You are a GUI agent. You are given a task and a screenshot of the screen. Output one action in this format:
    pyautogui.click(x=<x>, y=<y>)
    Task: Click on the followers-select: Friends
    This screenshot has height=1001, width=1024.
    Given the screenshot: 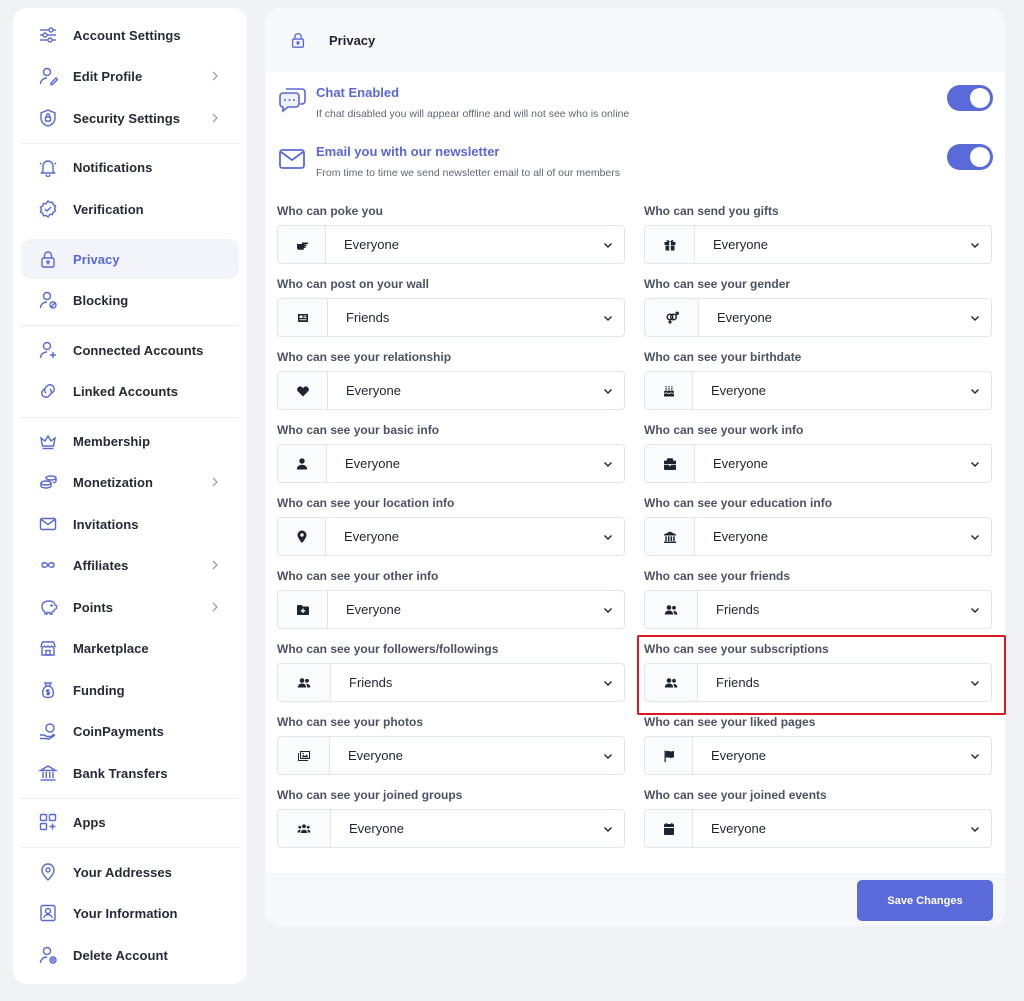 What is the action you would take?
    pyautogui.click(x=451, y=682)
    